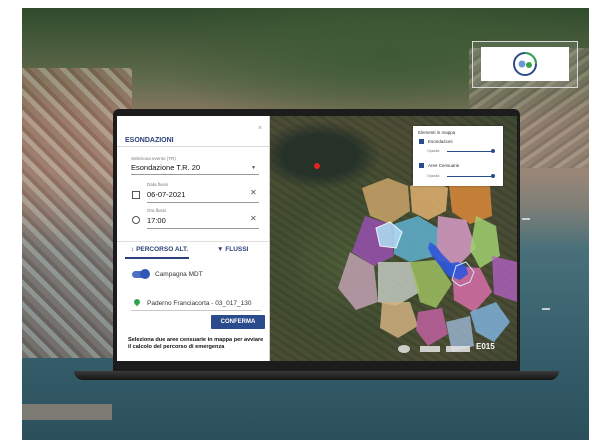  I want to click on legend-title: Elementi in mappa, so click(437, 132).